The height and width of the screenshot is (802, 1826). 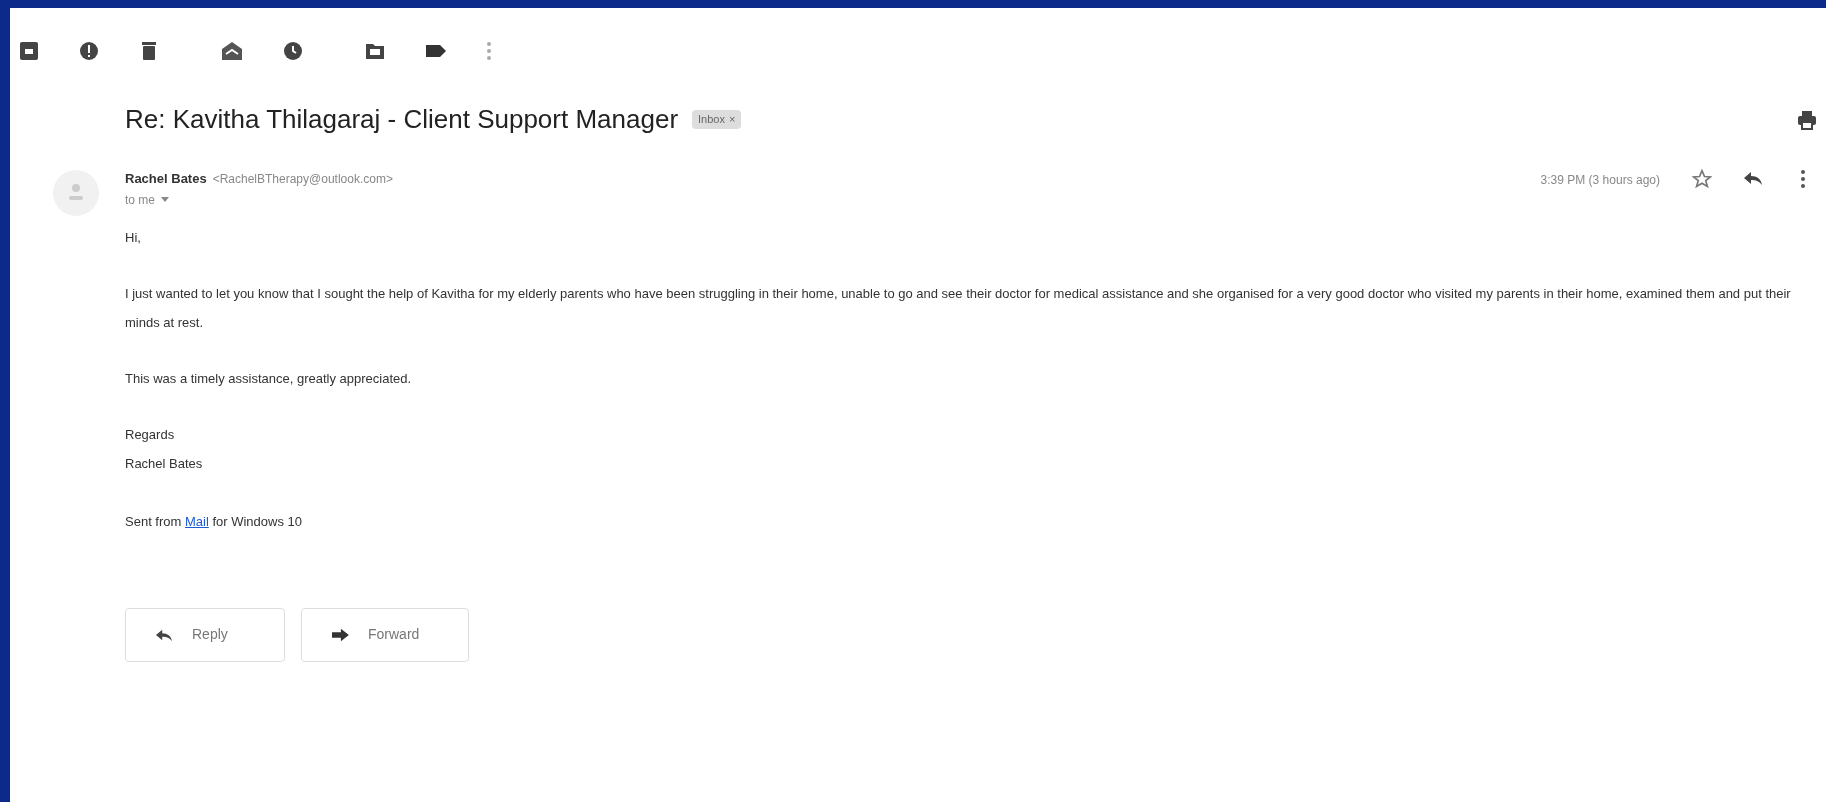 I want to click on recipient-text: to me, so click(x=140, y=200).